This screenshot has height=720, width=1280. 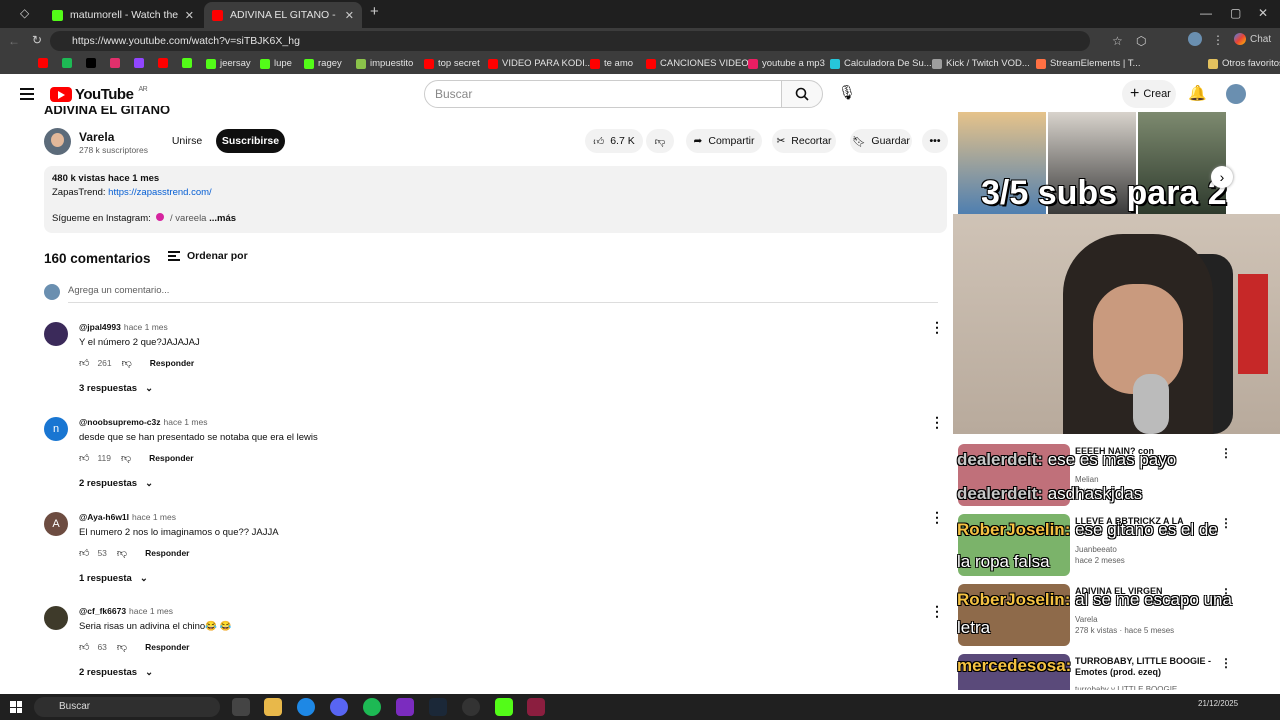 What do you see at coordinates (724, 141) in the screenshot?
I see `share-button: ➦ Compartir` at bounding box center [724, 141].